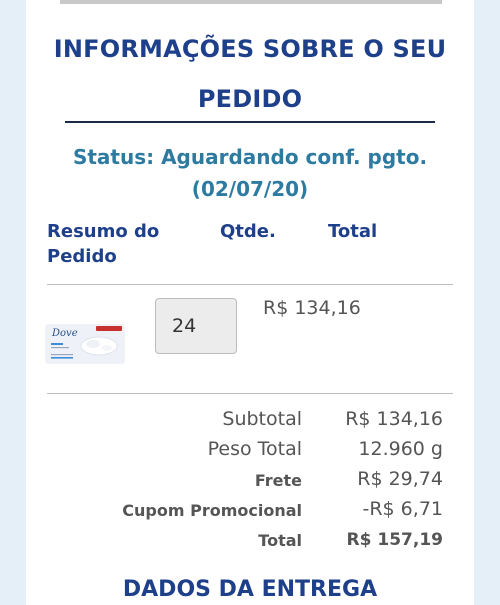  What do you see at coordinates (394, 540) in the screenshot?
I see `total-value: R$ 157,19` at bounding box center [394, 540].